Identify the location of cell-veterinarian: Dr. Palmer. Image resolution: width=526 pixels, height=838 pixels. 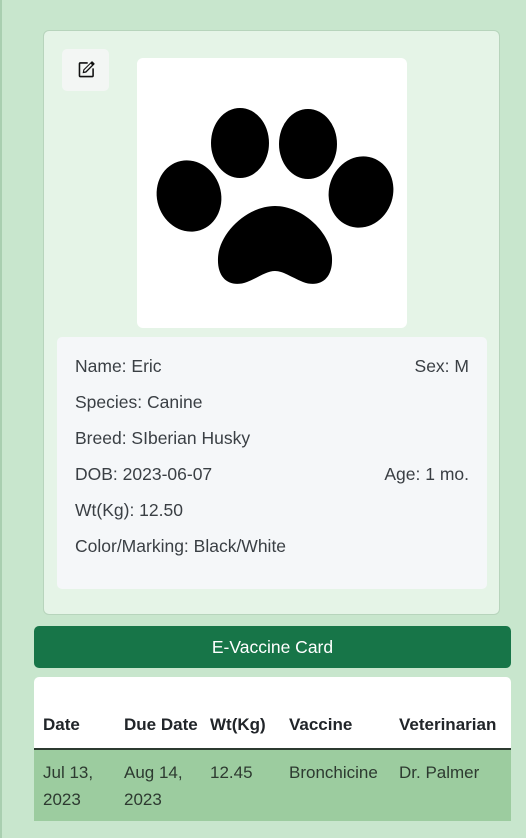
(439, 772).